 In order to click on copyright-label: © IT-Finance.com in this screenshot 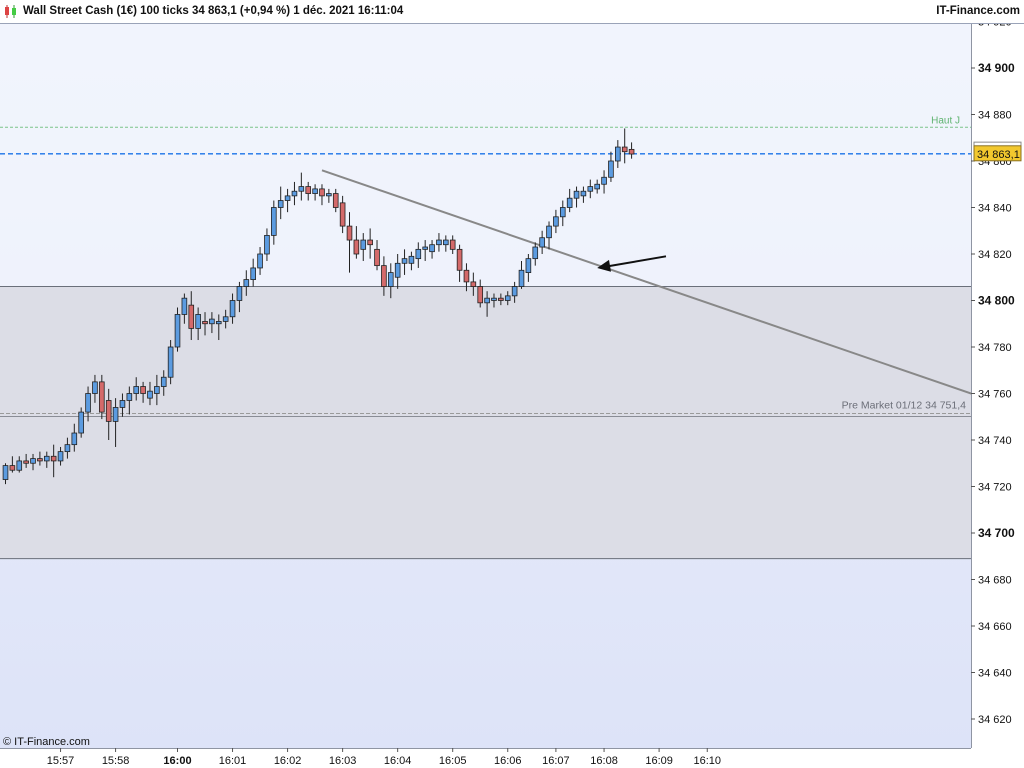, I will do `click(46, 742)`.